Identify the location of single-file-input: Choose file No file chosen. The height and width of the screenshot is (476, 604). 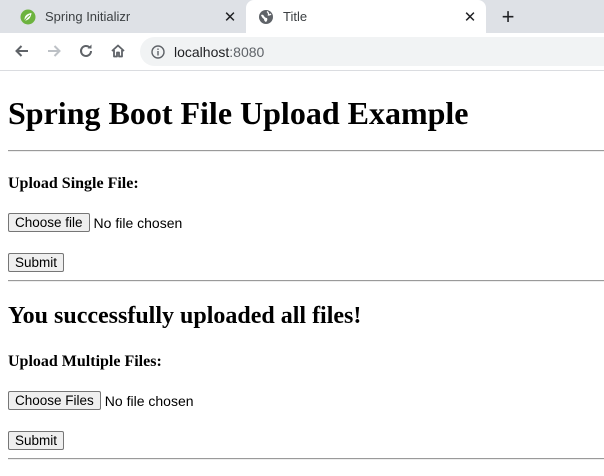
(95, 222).